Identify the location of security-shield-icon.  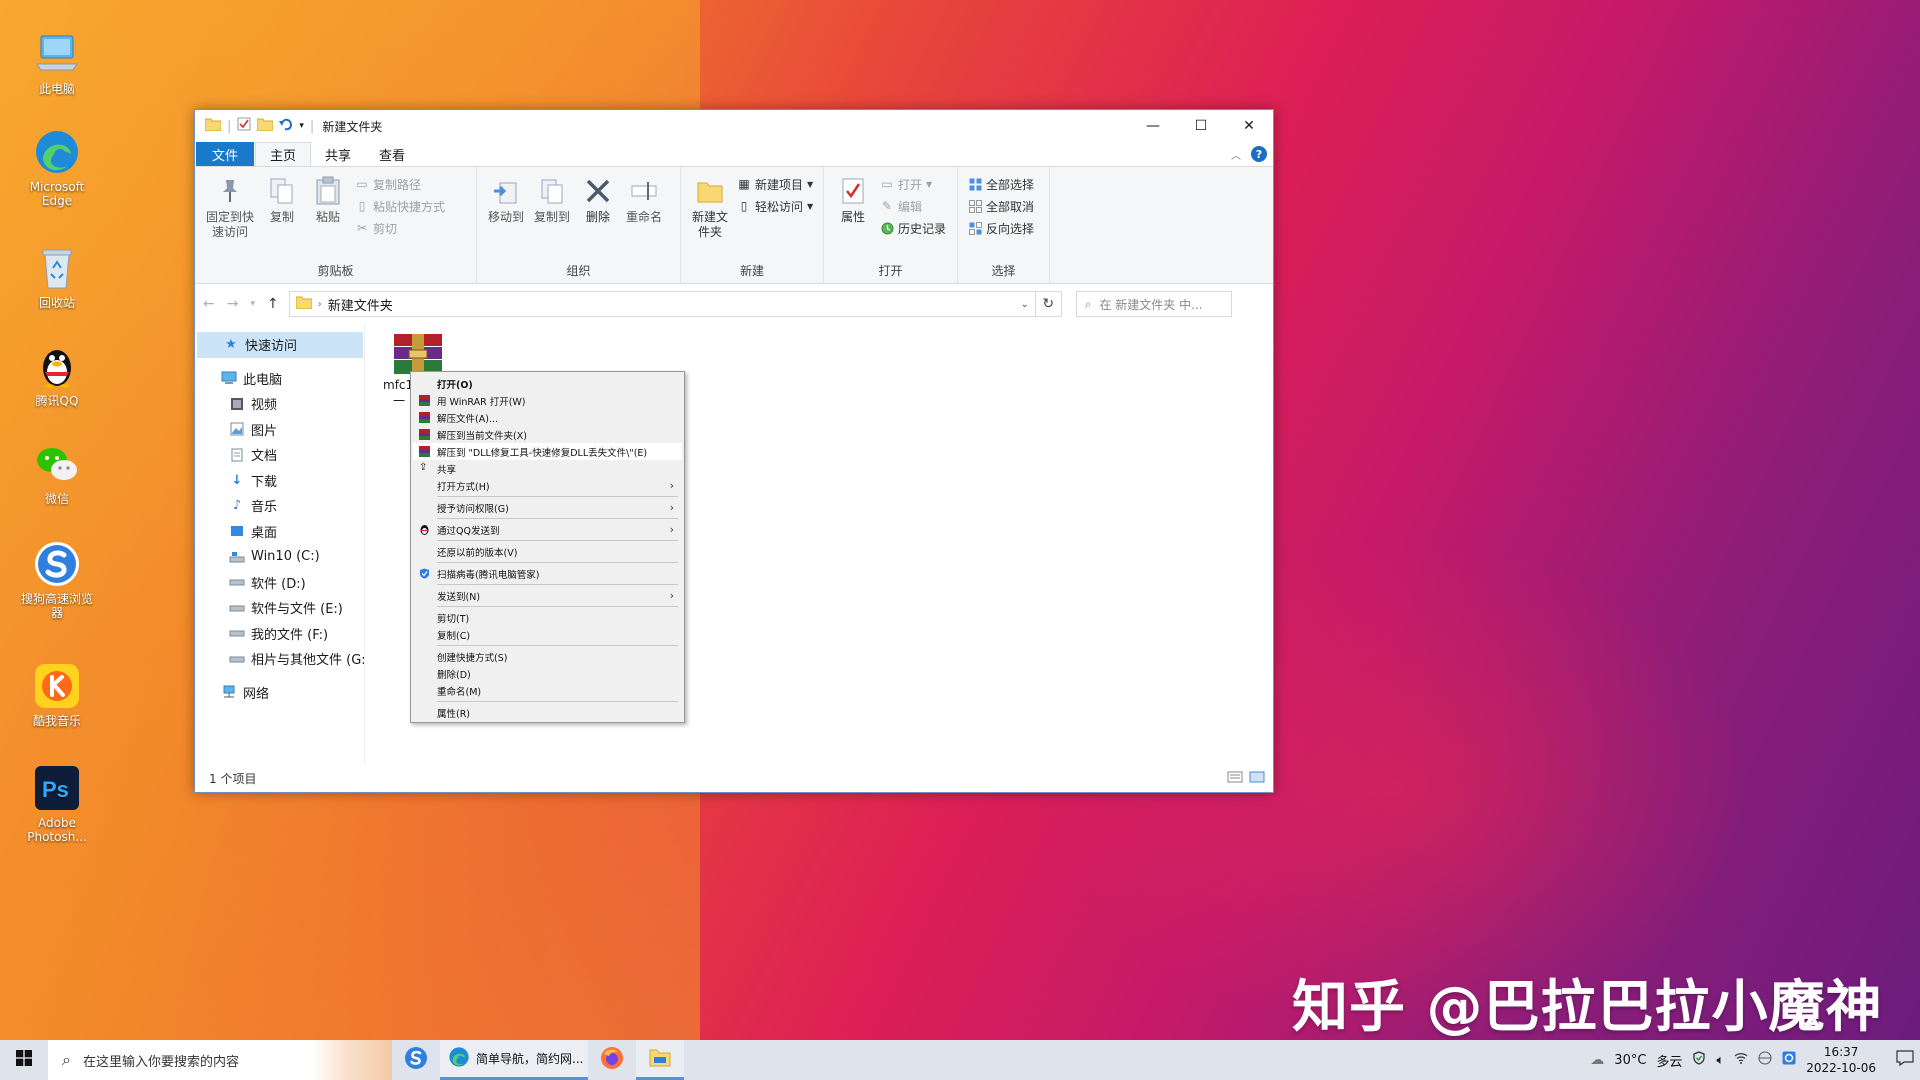
(1699, 1060).